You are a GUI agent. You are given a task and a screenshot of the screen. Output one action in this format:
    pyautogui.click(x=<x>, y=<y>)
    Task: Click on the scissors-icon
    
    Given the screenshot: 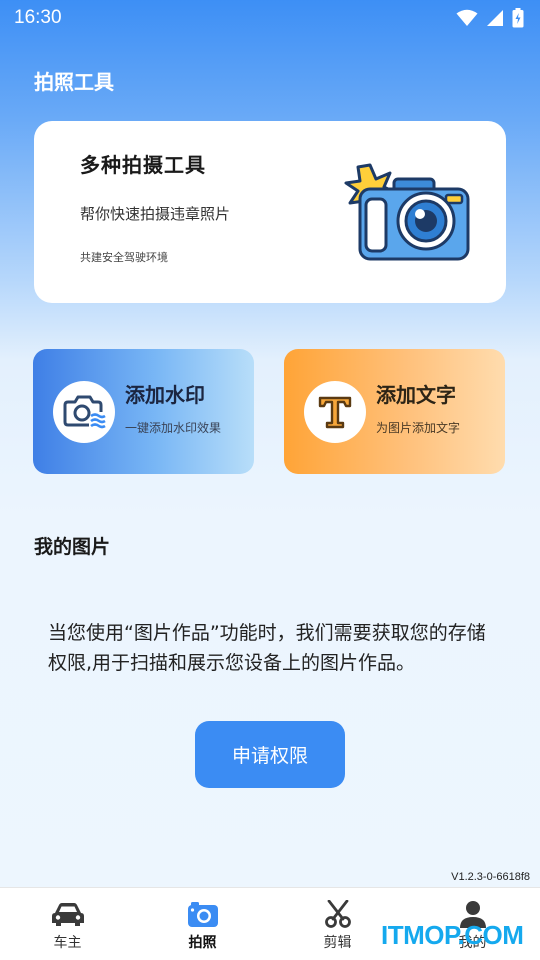 What is the action you would take?
    pyautogui.click(x=337, y=914)
    